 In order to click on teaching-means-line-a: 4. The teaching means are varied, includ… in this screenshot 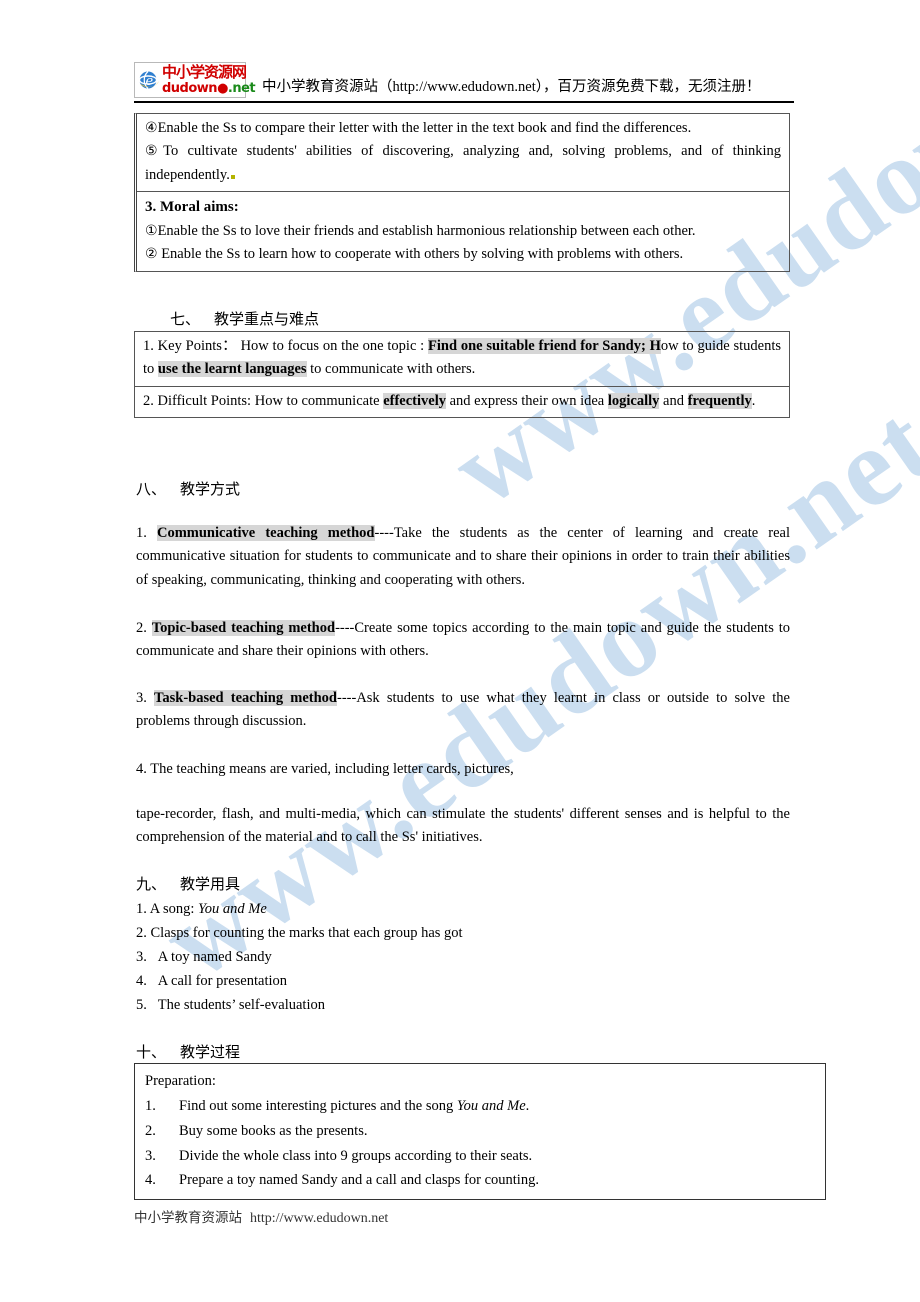, I will do `click(325, 769)`.